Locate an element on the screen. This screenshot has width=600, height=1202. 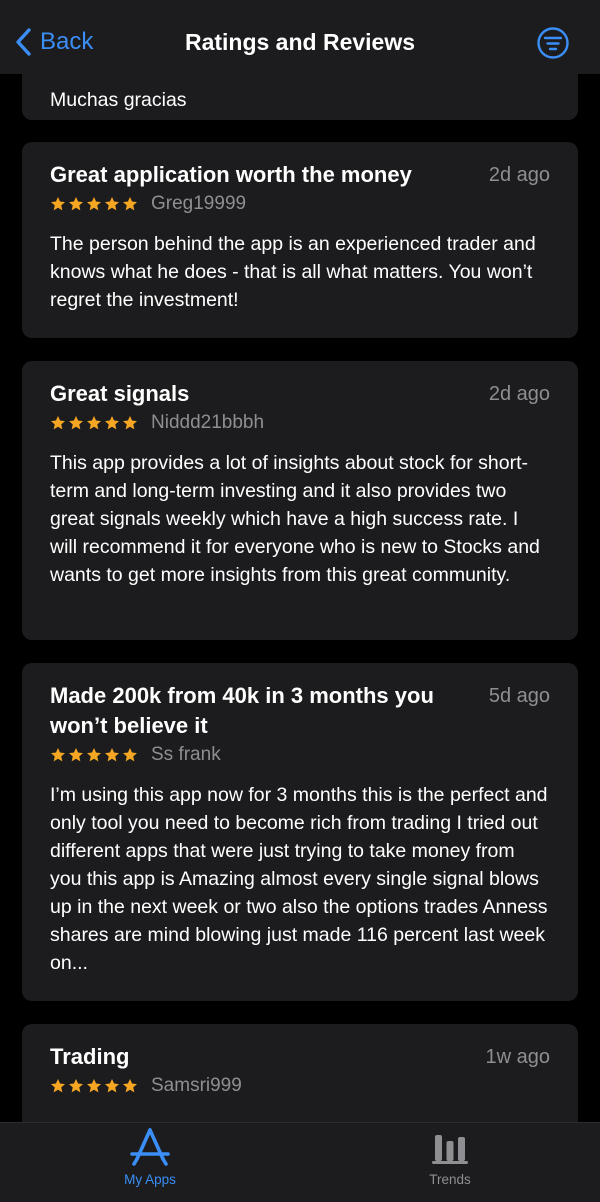
trends-icon is located at coordinates (450, 1149).